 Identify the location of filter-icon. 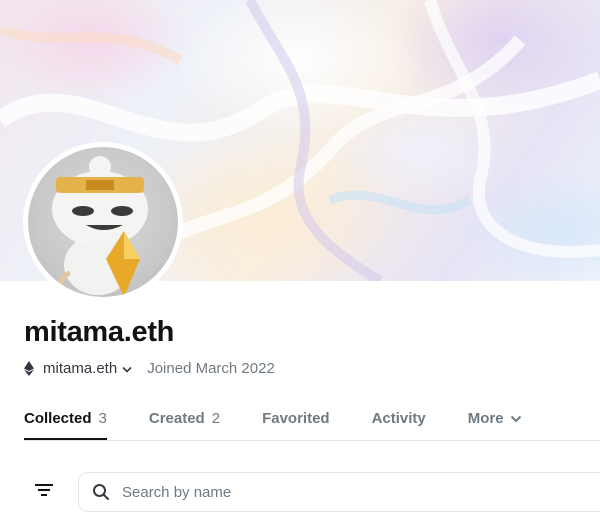
(44, 492).